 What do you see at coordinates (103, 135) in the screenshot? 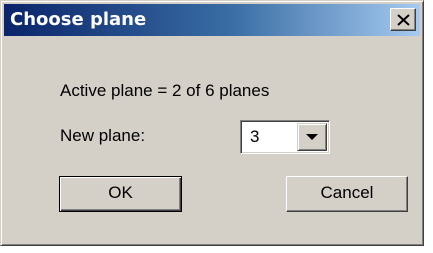
I see `new-plane-label: New plane:` at bounding box center [103, 135].